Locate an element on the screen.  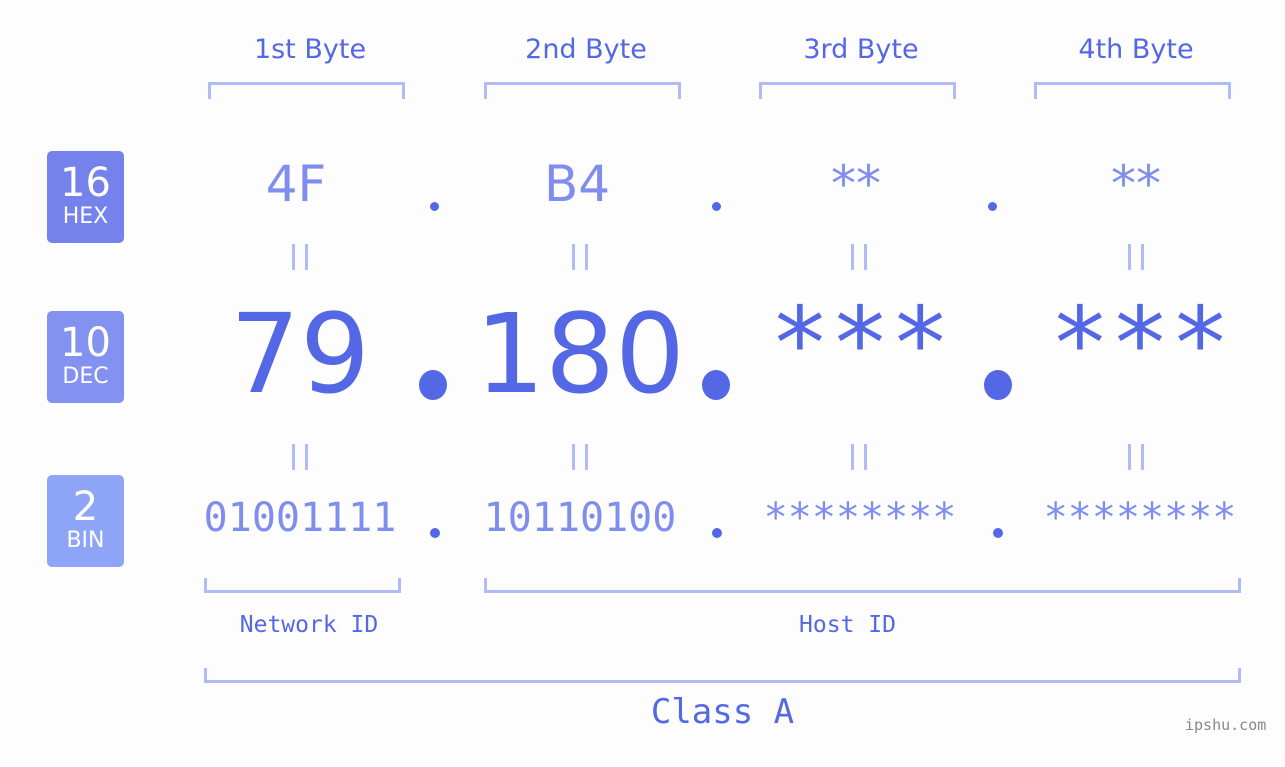
bin-value-2: 10110100 is located at coordinates (580, 518).